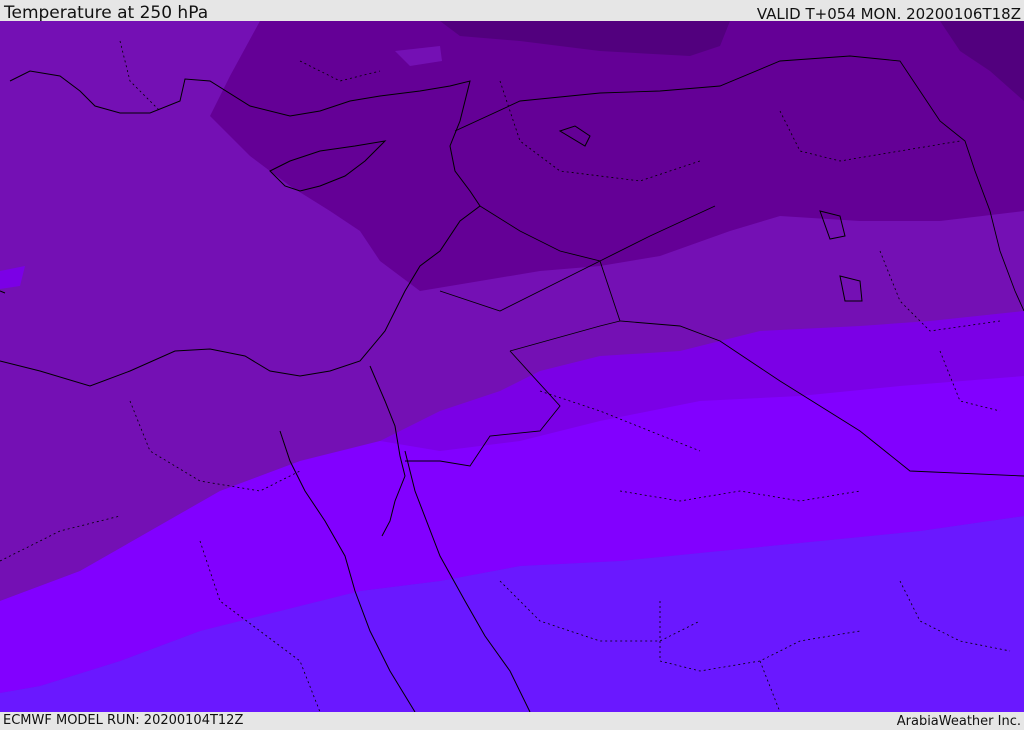 Image resolution: width=1024 pixels, height=730 pixels. Describe the element at coordinates (106, 13) in the screenshot. I see `map-title: Temperature at 250 hPa` at that location.